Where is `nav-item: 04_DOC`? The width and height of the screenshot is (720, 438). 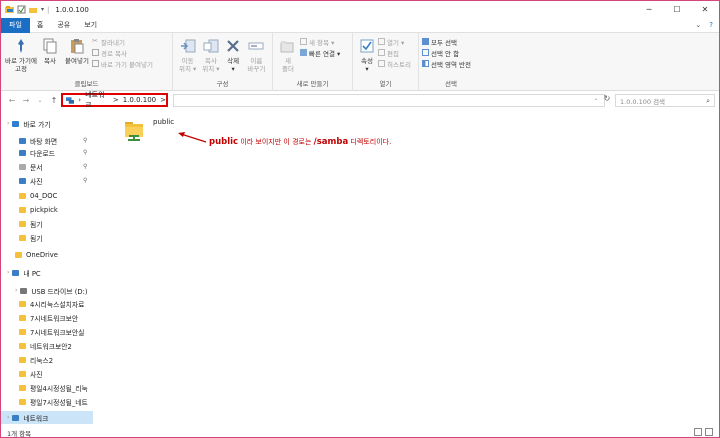
nav-item: 04_DOC is located at coordinates (47, 195).